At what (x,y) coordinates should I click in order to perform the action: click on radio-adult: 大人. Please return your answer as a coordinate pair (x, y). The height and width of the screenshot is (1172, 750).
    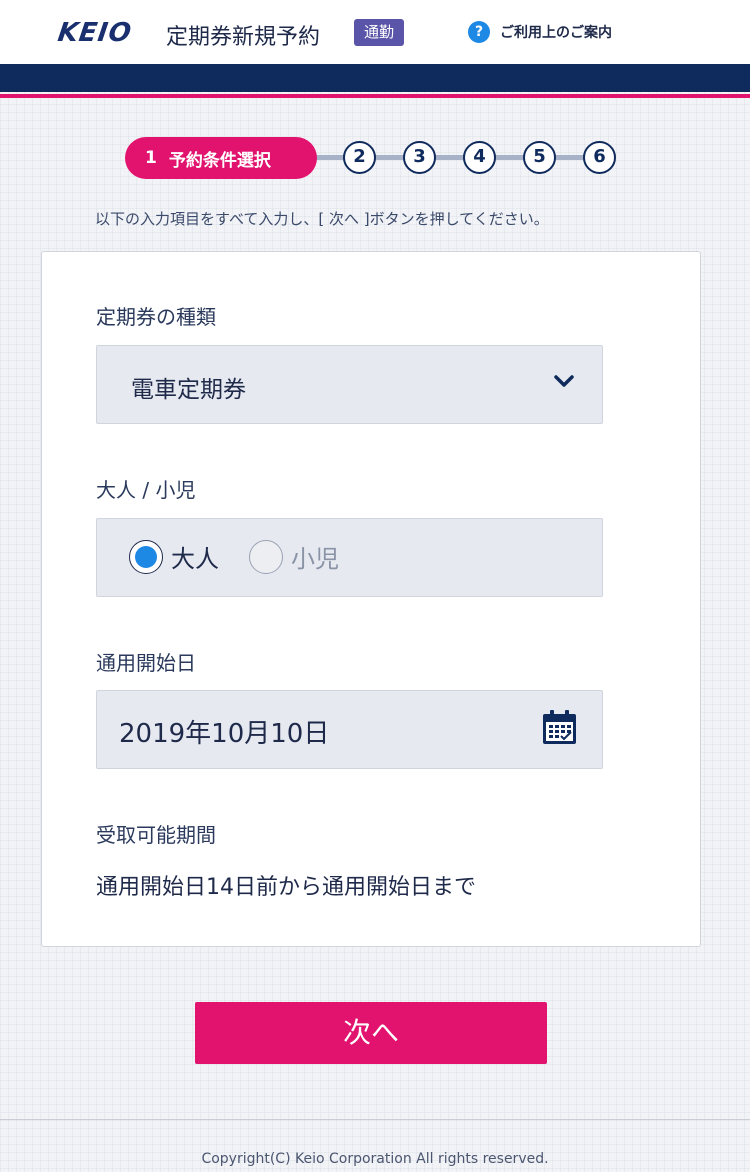
    Looking at the image, I should click on (174, 556).